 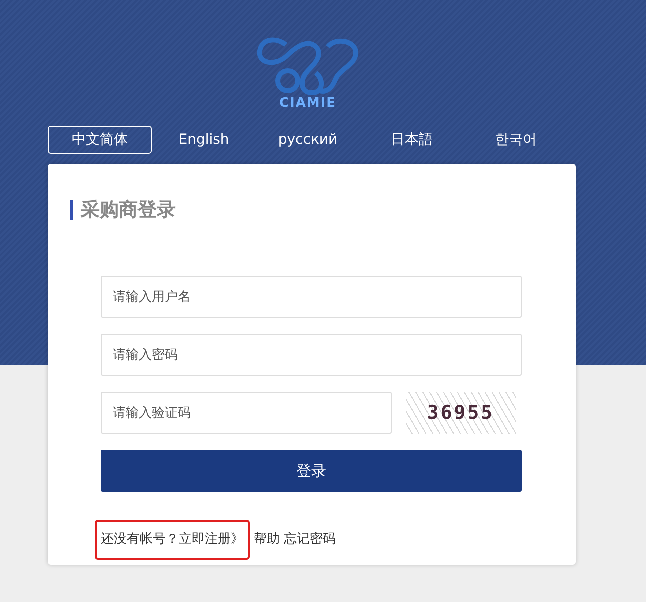 What do you see at coordinates (140, 540) in the screenshot?
I see `register-prompt: 还没有帐号？` at bounding box center [140, 540].